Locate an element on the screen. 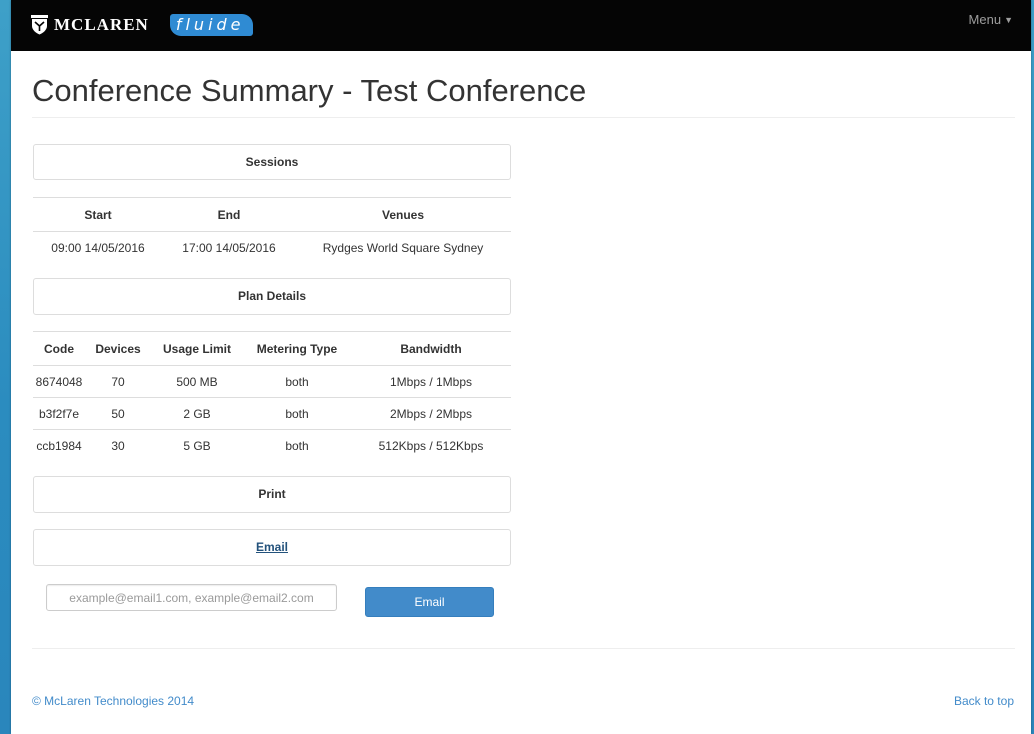 The image size is (1034, 734). plan-devices: 70 is located at coordinates (118, 381).